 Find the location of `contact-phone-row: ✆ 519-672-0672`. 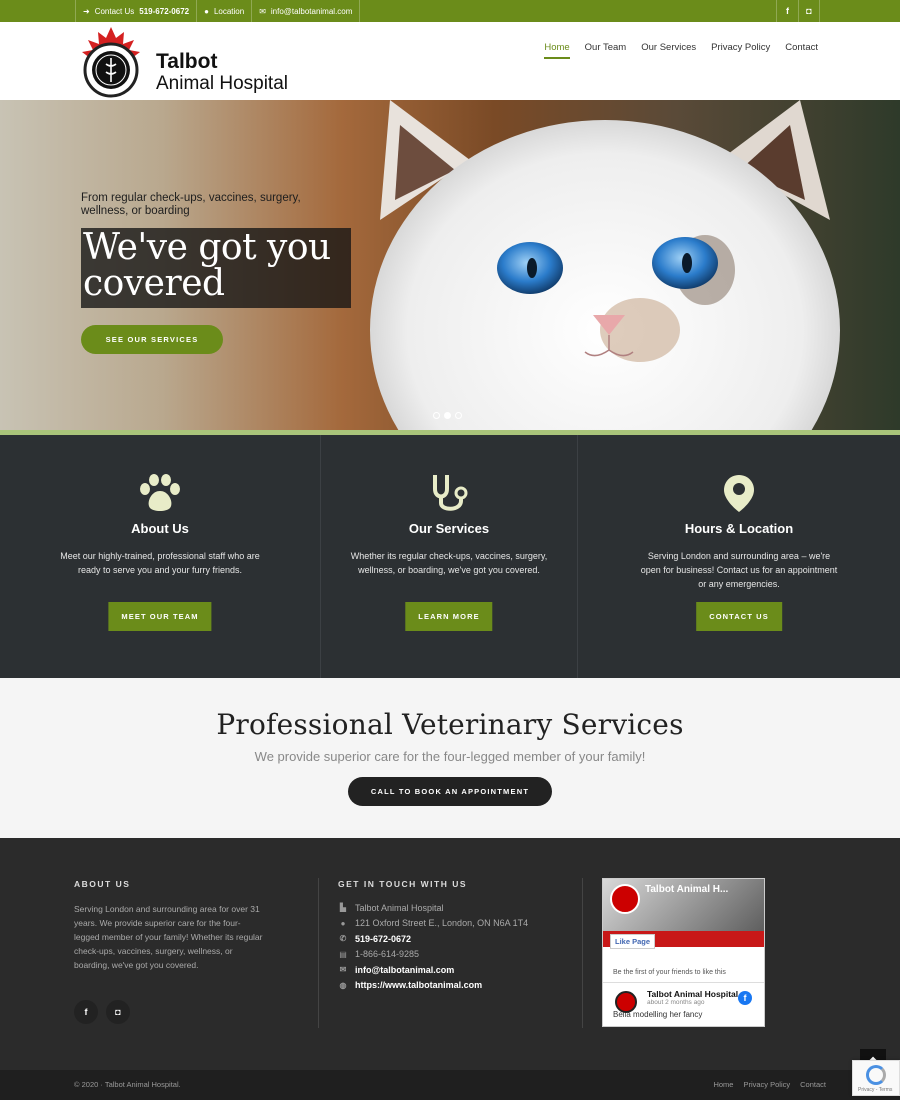

contact-phone-row: ✆ 519-672-0672 is located at coordinates (433, 939).